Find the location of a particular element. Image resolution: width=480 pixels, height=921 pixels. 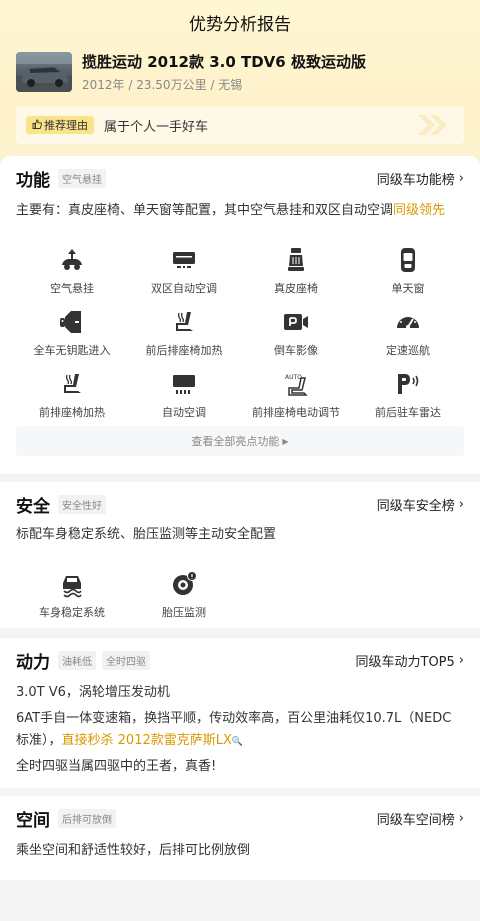

feature-seat-heating: 前后排座椅加热 is located at coordinates (184, 337).